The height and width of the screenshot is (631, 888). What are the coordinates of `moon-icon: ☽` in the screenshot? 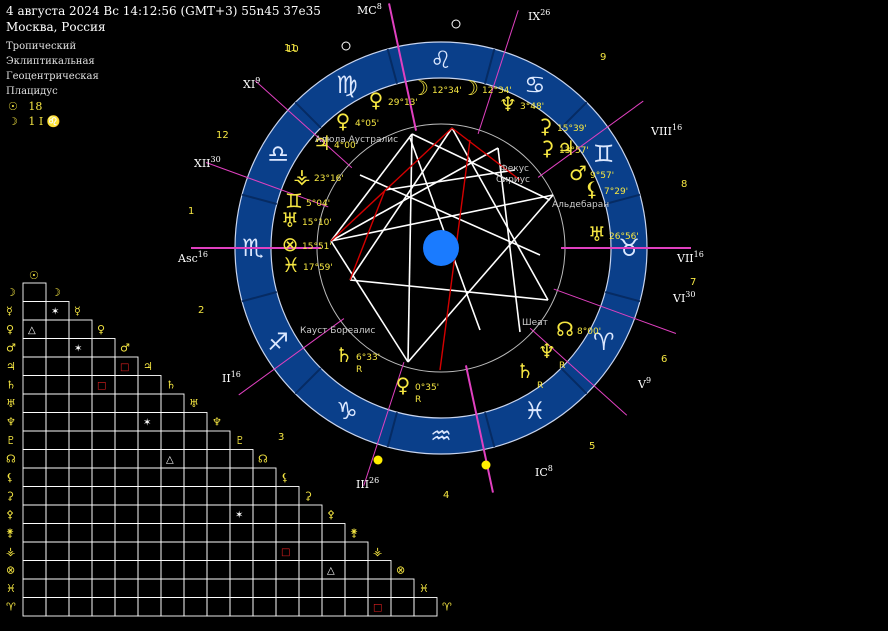 It's located at (13, 121).